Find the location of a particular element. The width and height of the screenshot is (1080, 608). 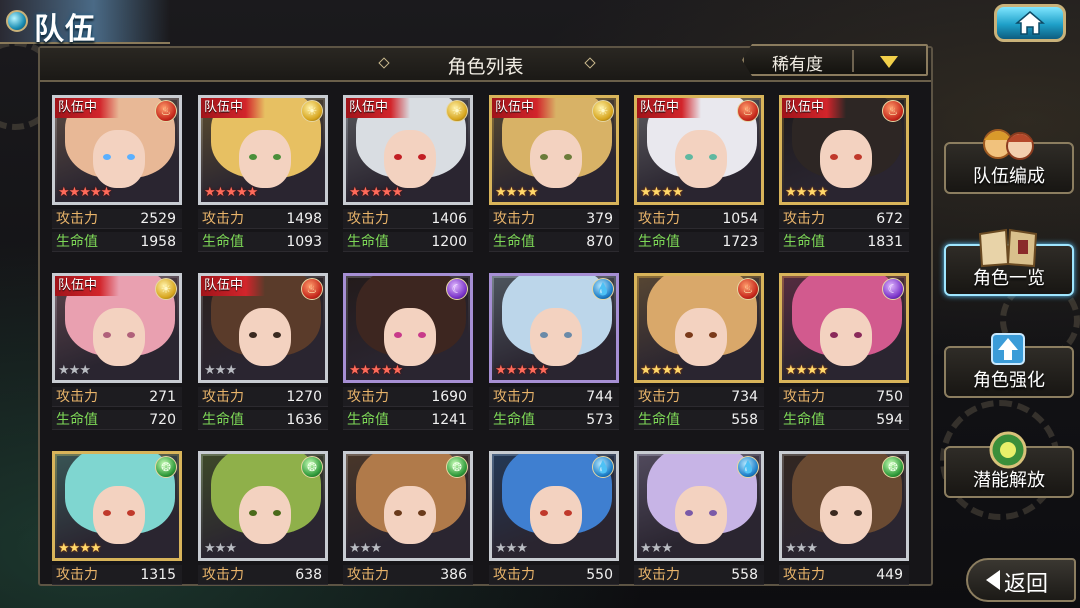

character-card: 💧 ★★★ 攻击力 550 is located at coordinates (554, 529).